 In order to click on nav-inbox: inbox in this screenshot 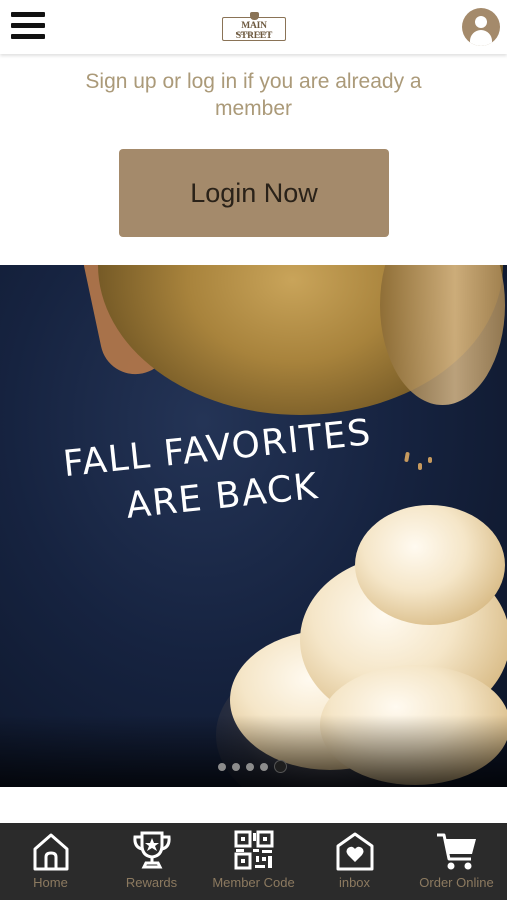, I will do `click(354, 861)`.